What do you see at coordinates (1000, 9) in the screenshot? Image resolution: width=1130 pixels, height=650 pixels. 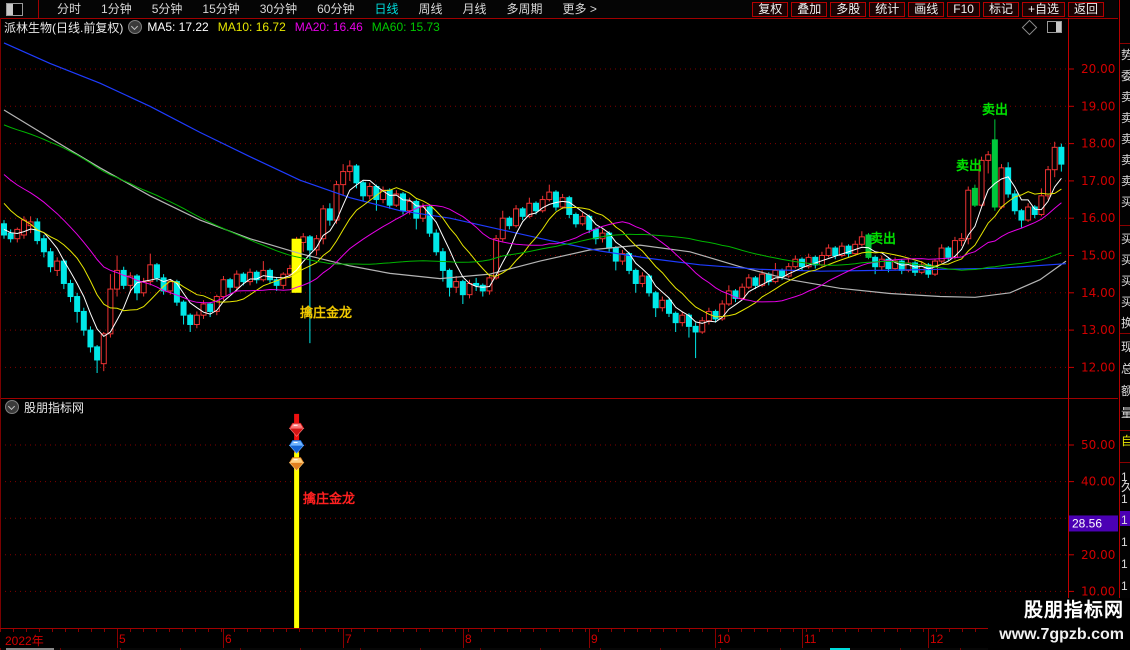 I see `toolbar-button-标记: 标记` at bounding box center [1000, 9].